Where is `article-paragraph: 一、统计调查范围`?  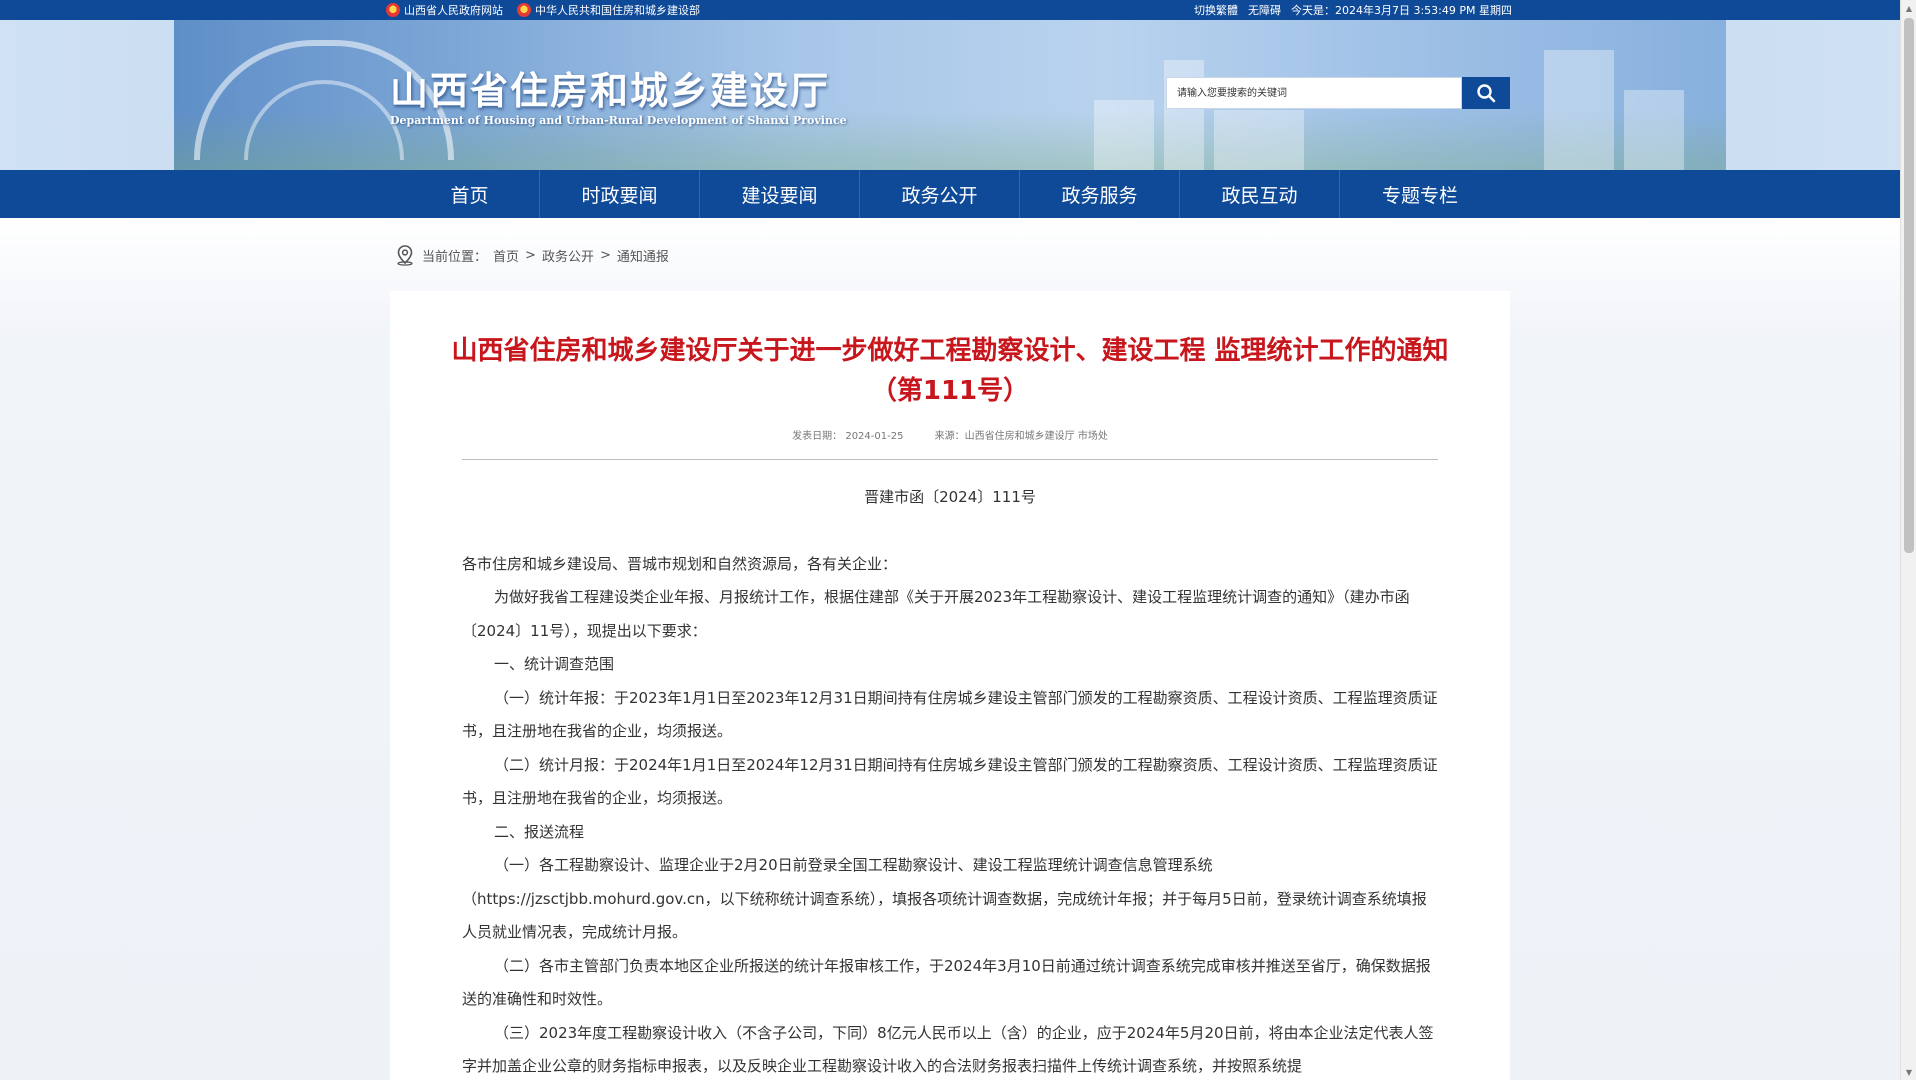 article-paragraph: 一、统计调查范围 is located at coordinates (554, 664).